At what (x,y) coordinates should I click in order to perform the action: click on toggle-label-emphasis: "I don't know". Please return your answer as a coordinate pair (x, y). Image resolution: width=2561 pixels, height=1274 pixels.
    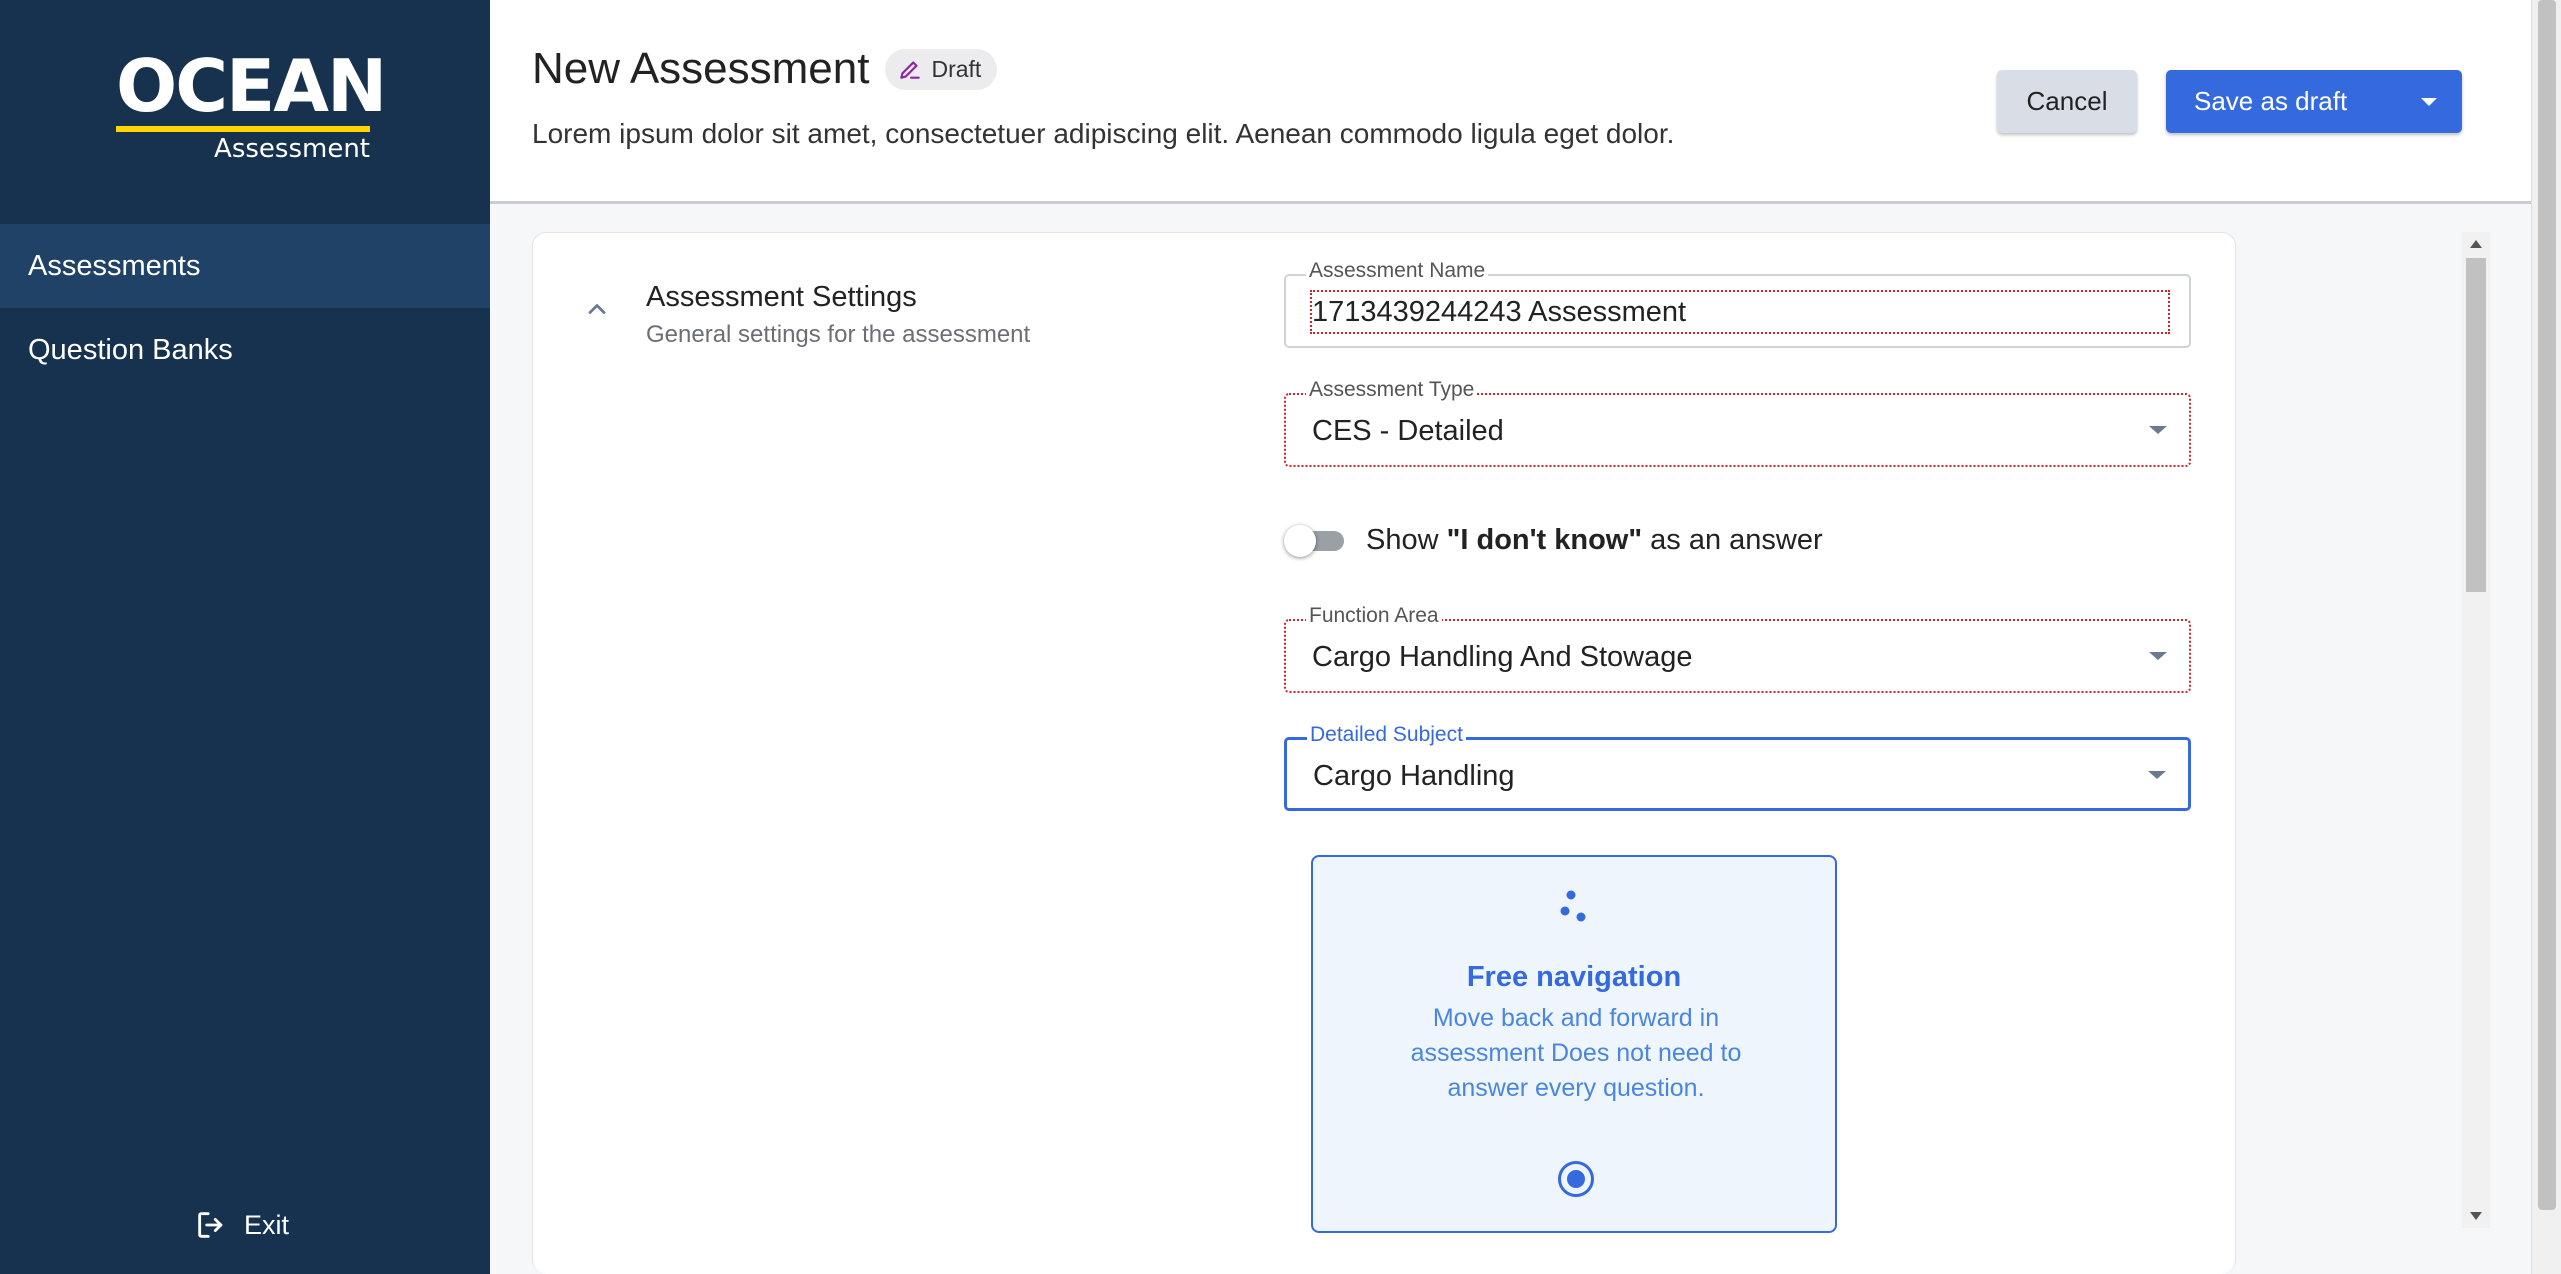
    Looking at the image, I should click on (1544, 539).